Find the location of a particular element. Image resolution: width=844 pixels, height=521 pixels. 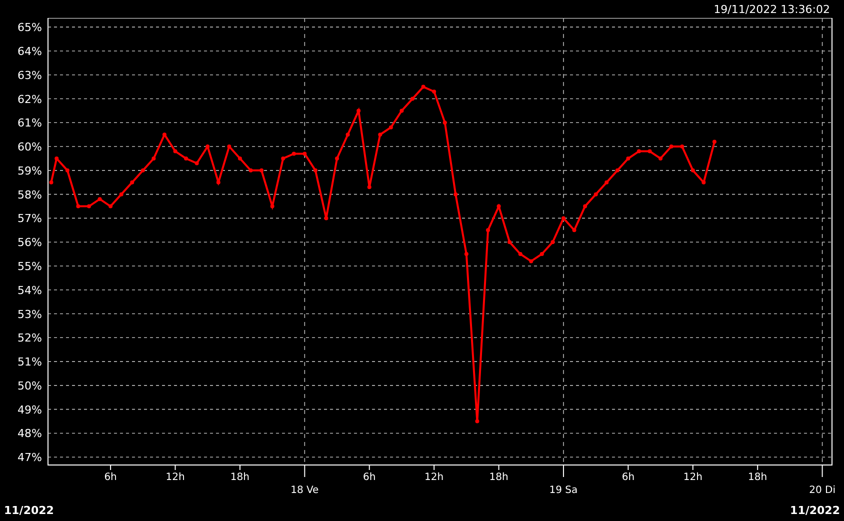

y-tick-label: 64% is located at coordinates (30, 51).